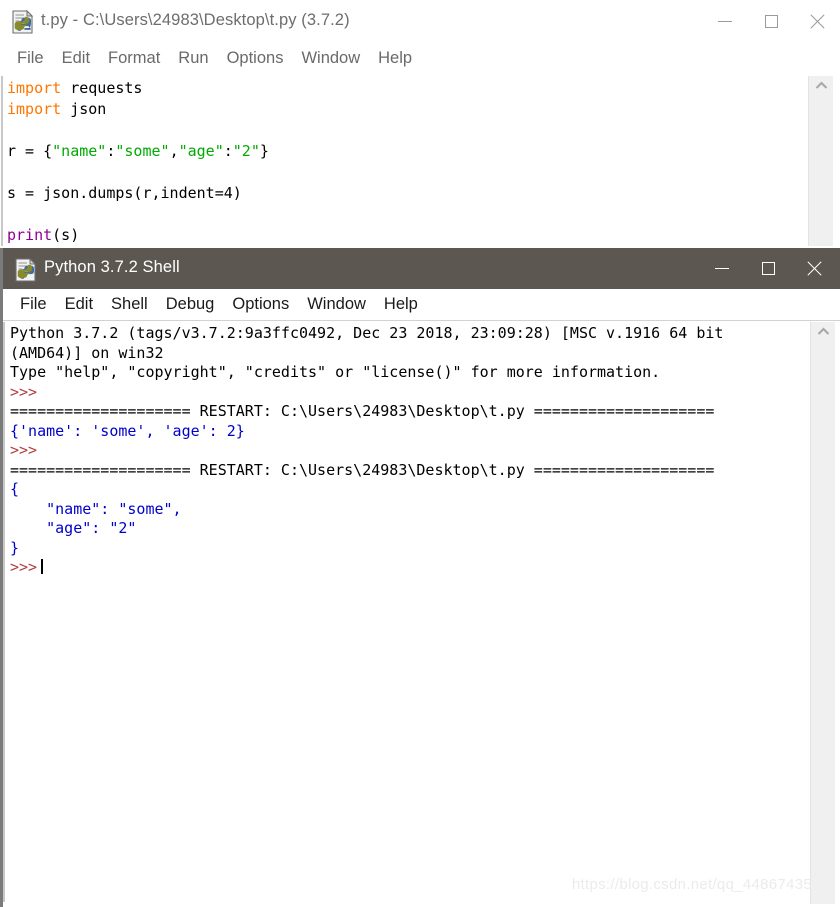  Describe the element at coordinates (79, 151) in the screenshot. I see `code-token: "name"` at that location.